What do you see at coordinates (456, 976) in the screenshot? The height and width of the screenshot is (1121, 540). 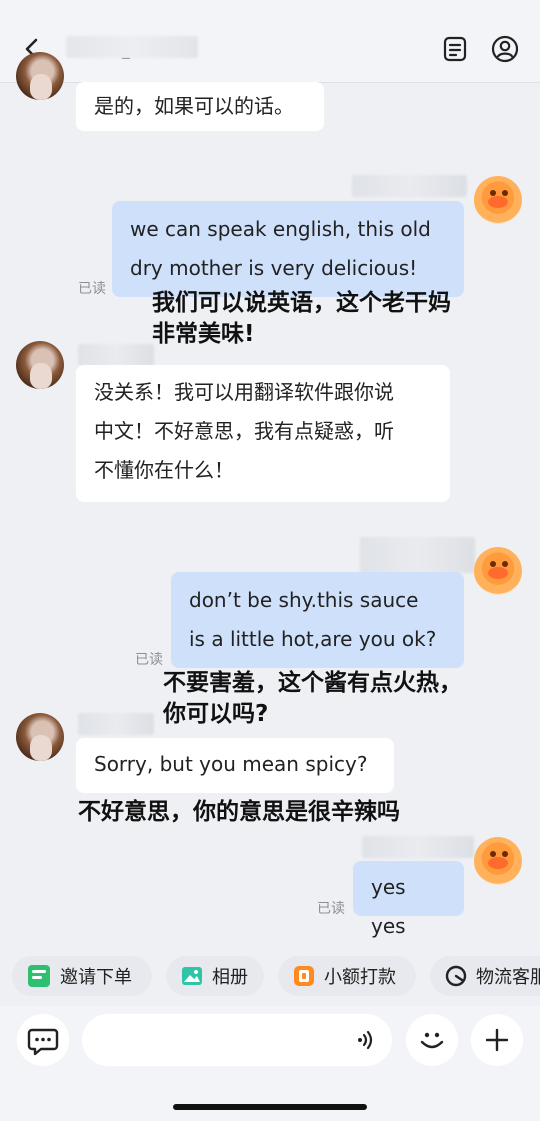 I see `headset-icon` at bounding box center [456, 976].